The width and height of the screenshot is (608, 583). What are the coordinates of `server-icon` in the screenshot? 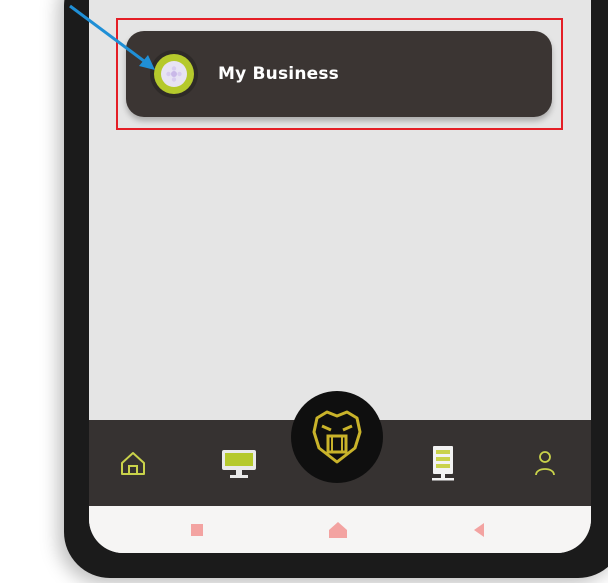 It's located at (443, 463).